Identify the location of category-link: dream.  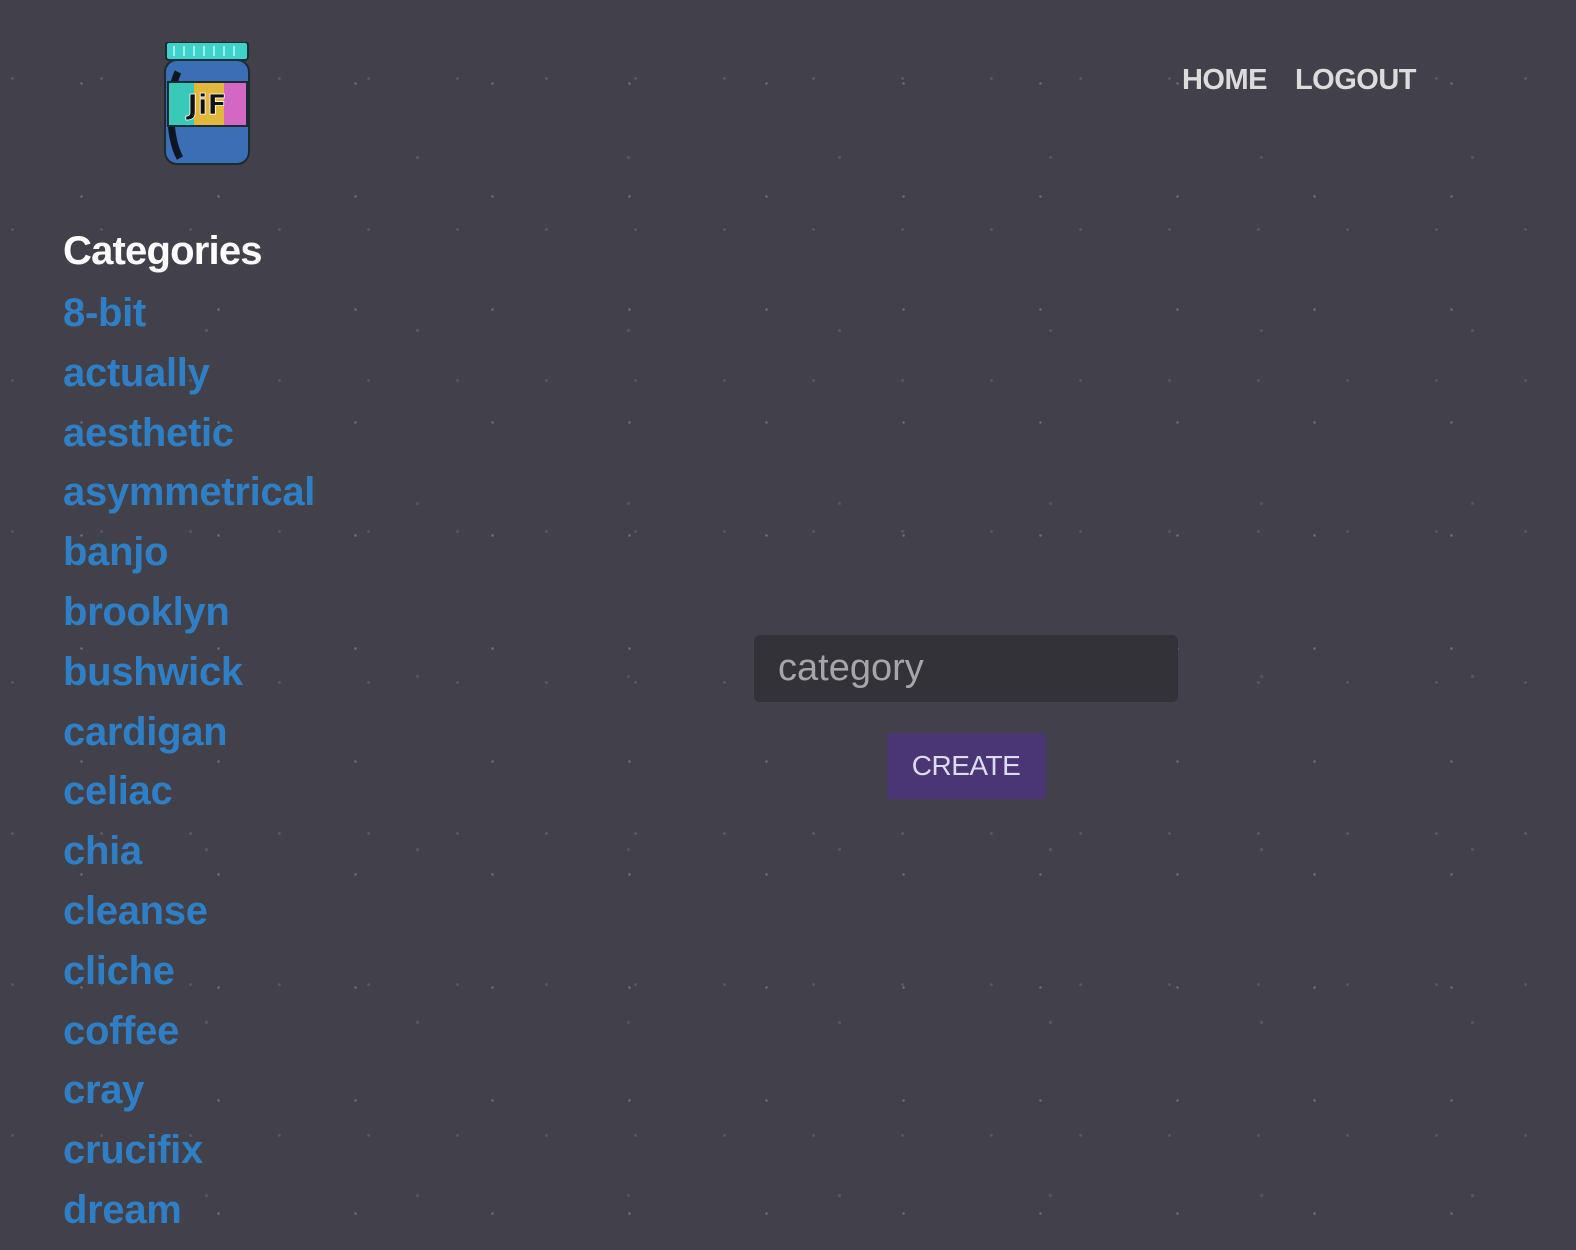
(122, 1210).